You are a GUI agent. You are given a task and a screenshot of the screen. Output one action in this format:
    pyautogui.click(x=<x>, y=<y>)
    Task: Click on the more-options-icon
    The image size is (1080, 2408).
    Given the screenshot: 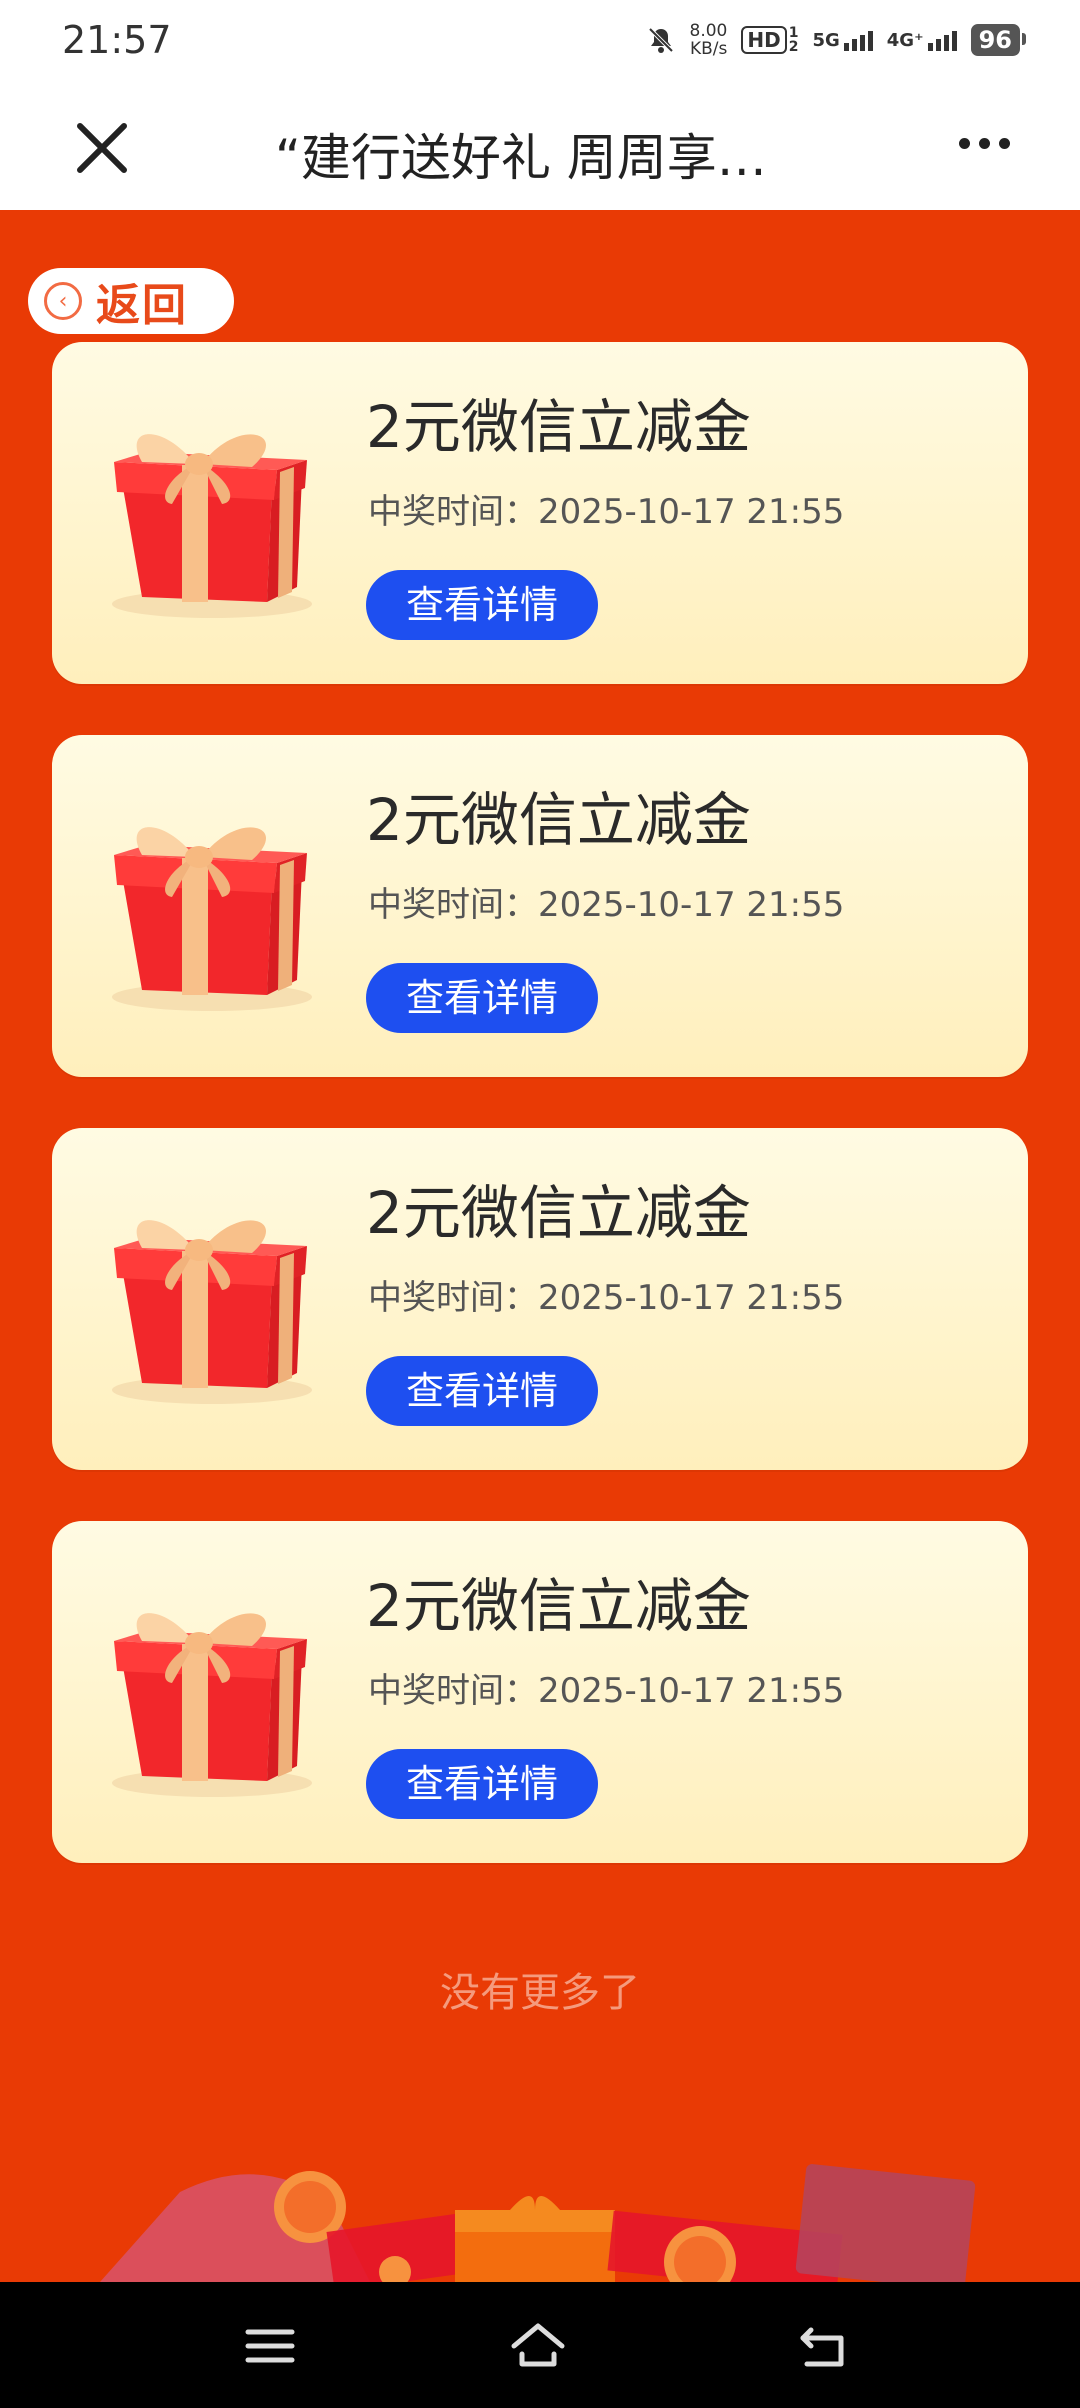 What is the action you would take?
    pyautogui.click(x=984, y=143)
    